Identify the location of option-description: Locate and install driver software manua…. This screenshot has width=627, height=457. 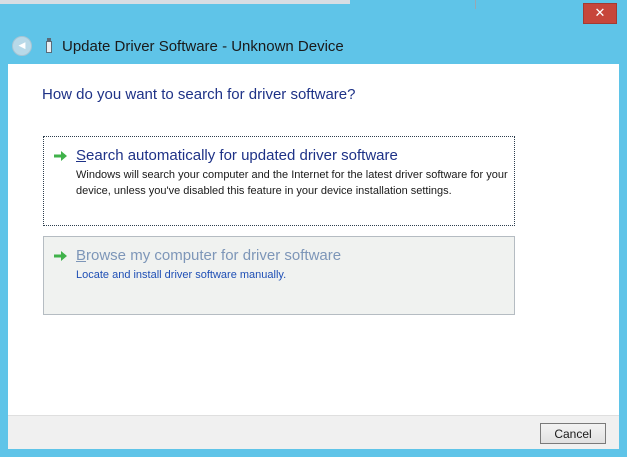
(181, 275).